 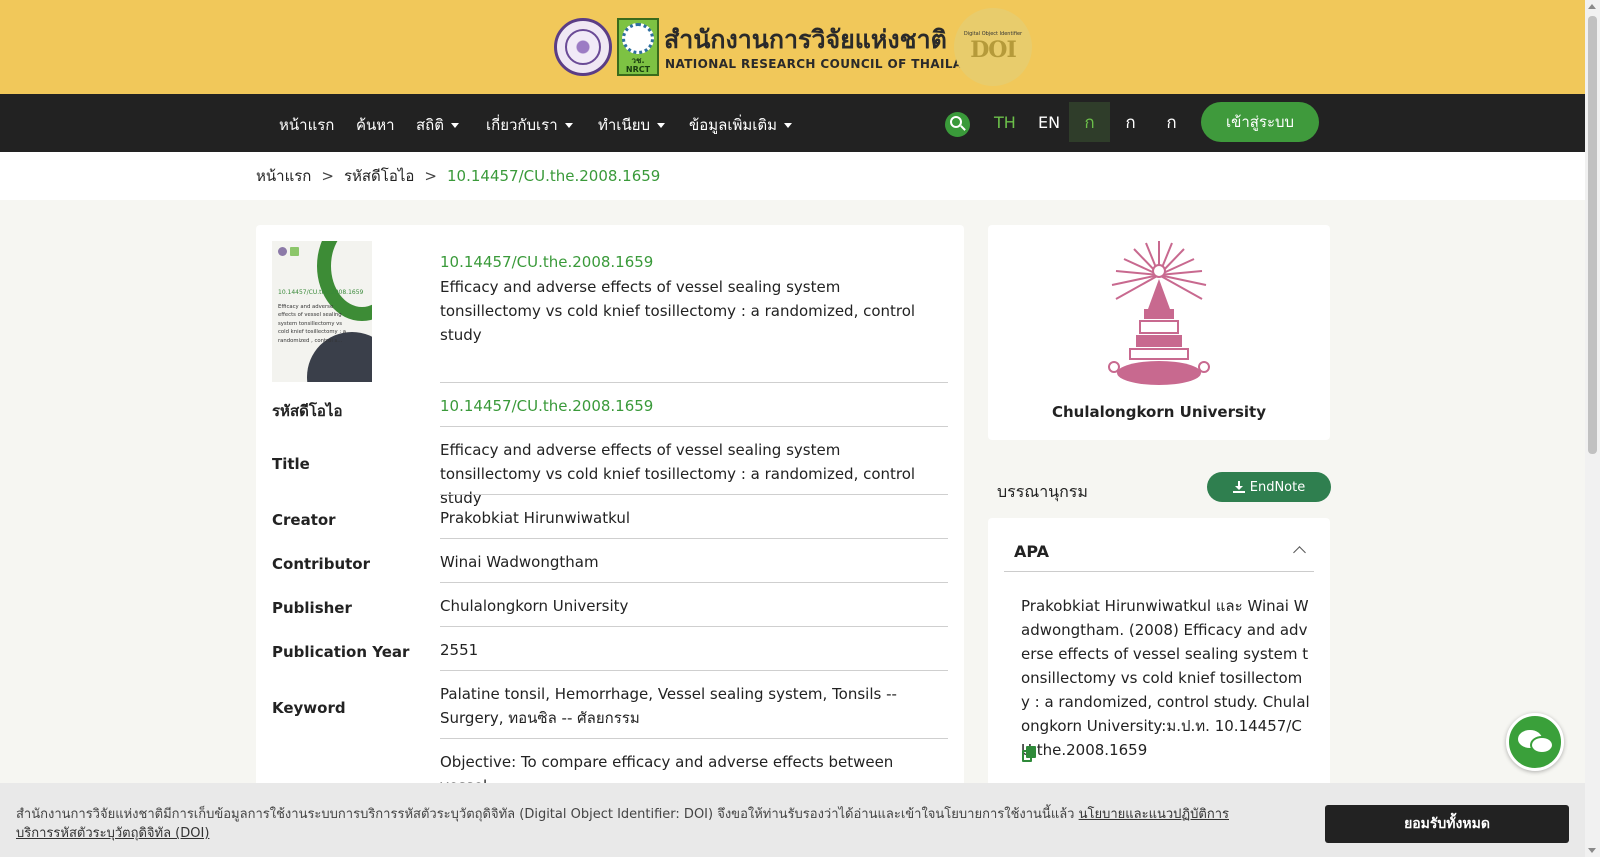 I want to click on nav-search: ค้นหา, so click(x=375, y=125).